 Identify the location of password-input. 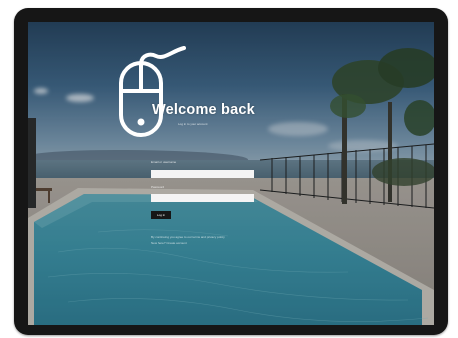
(202, 198).